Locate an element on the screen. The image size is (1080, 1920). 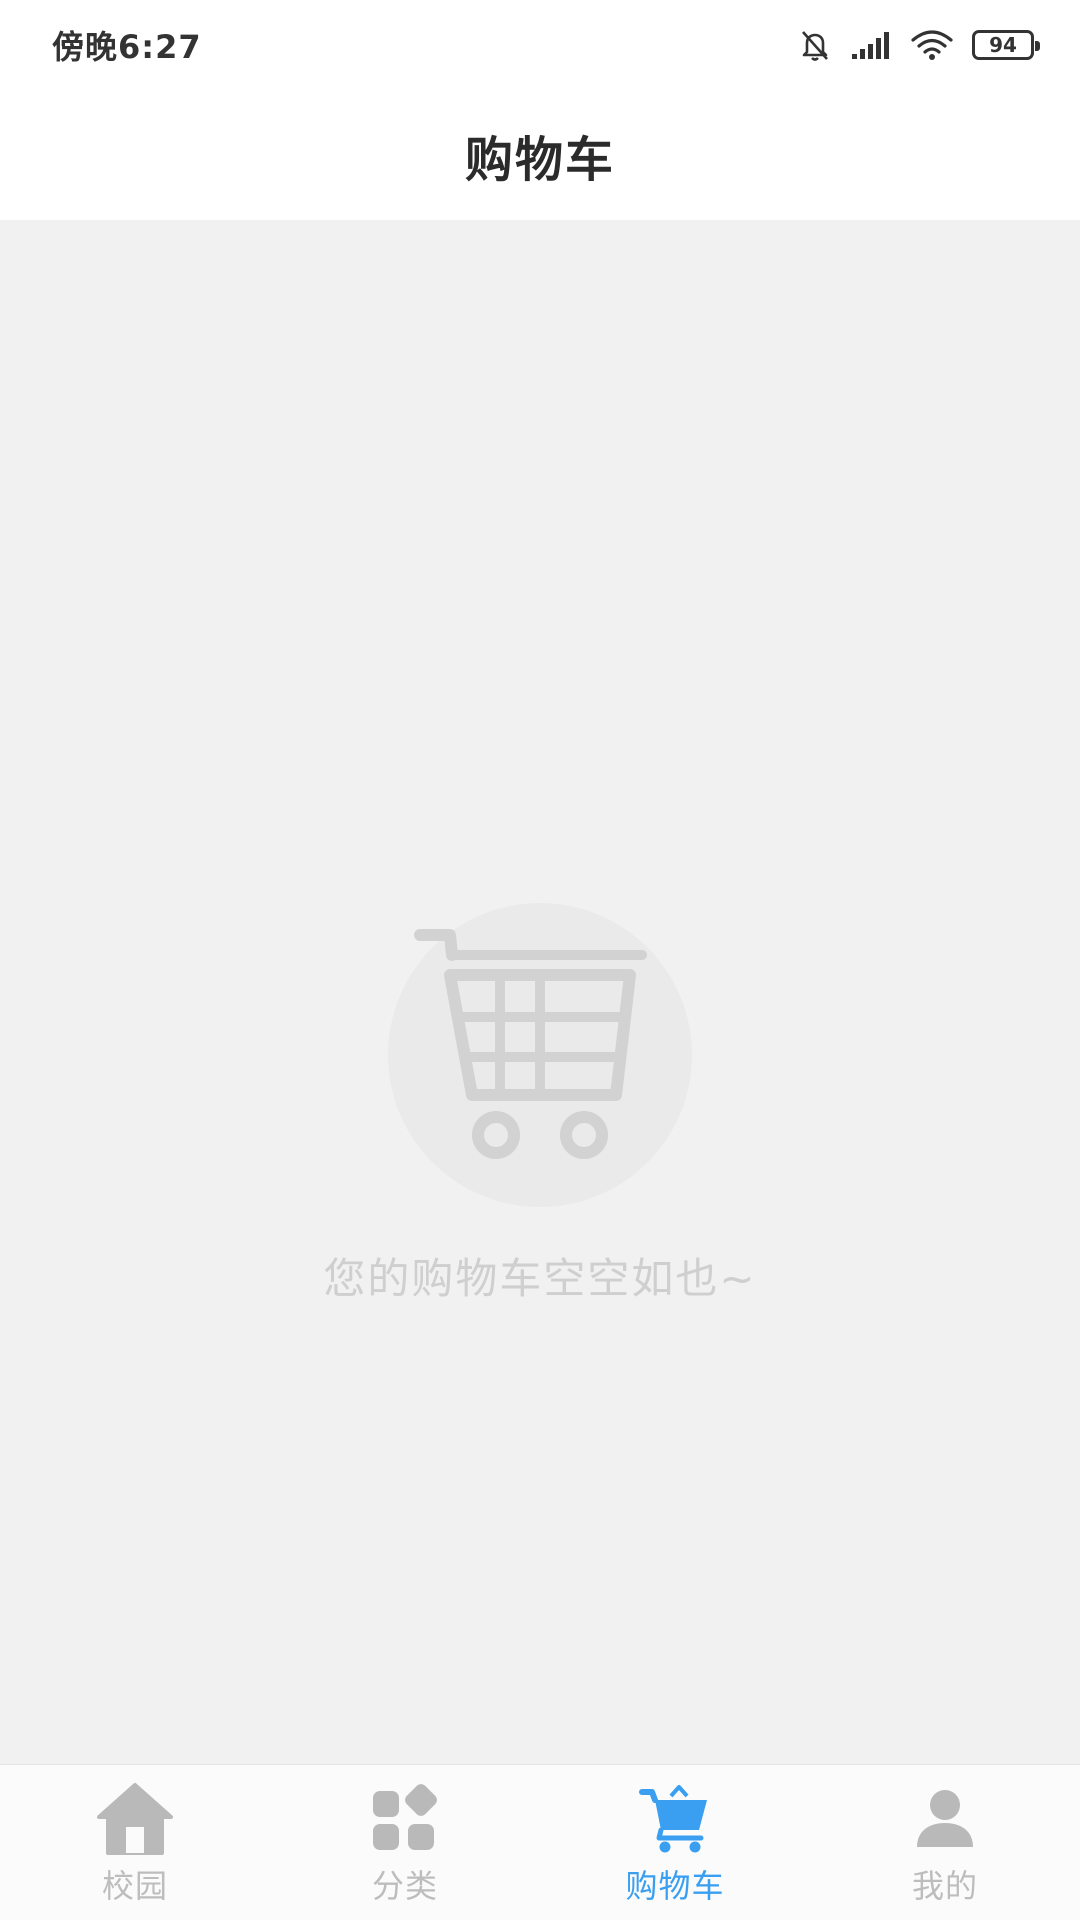
status-icons: 94 is located at coordinates (919, 45).